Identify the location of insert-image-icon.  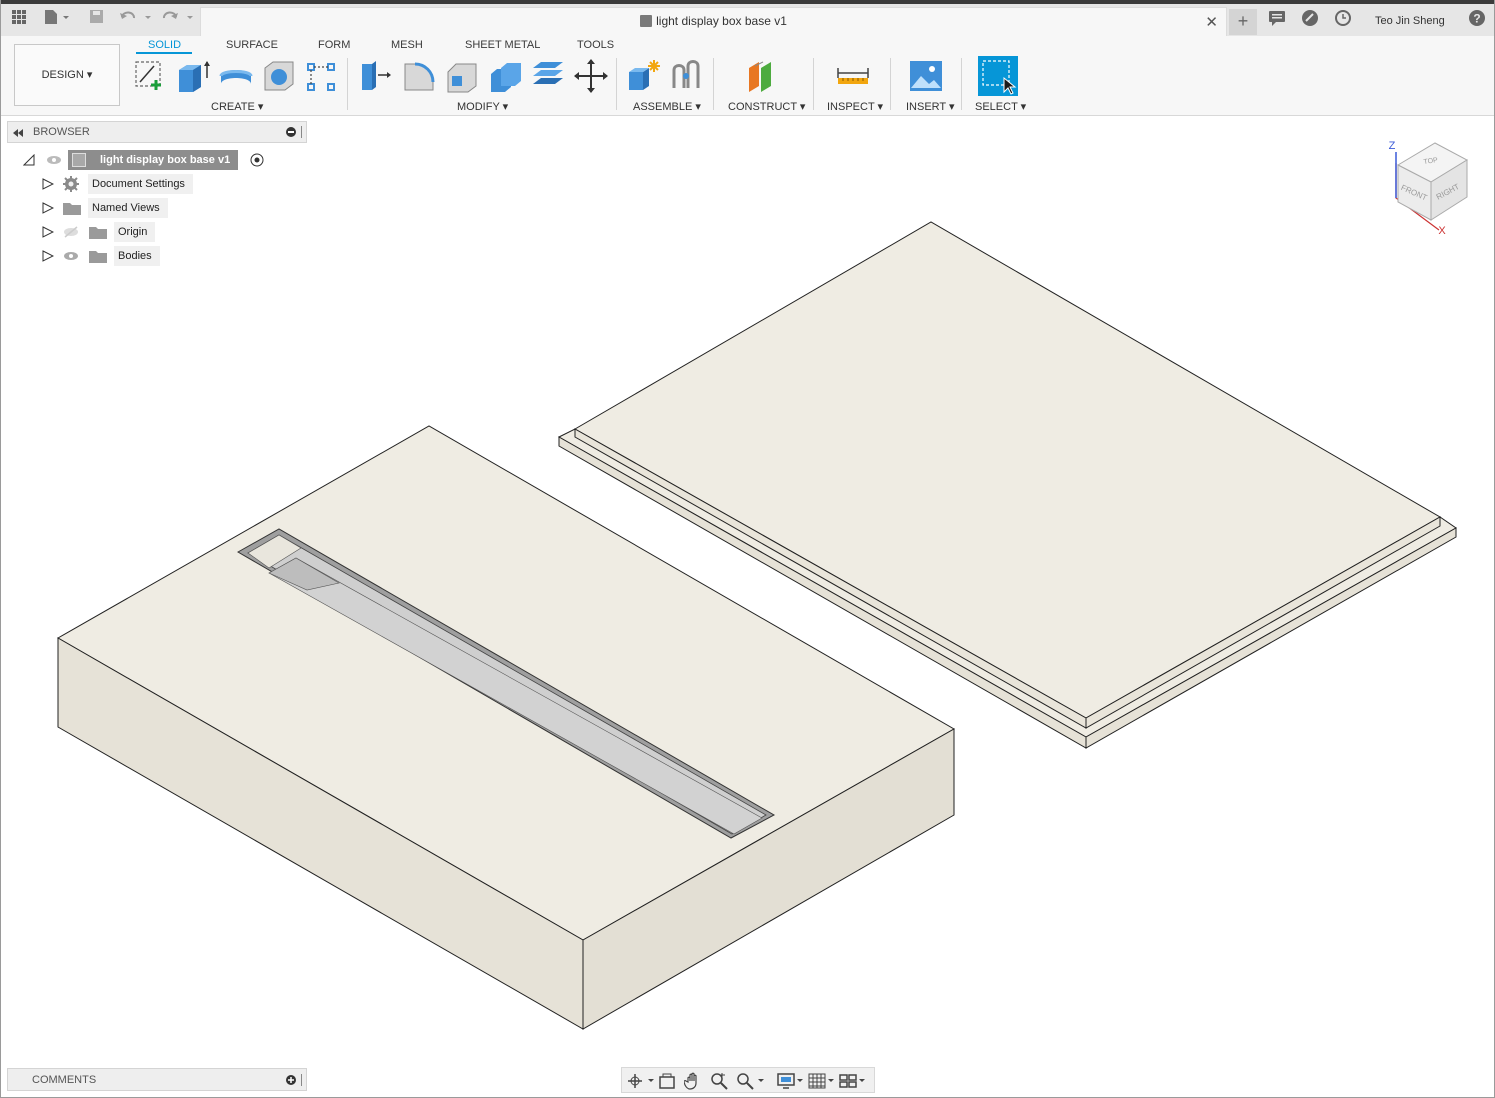
(926, 76).